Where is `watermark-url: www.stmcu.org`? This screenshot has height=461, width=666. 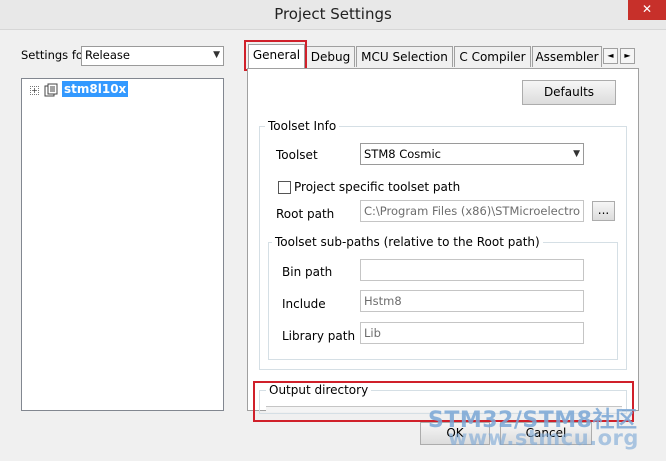
watermark-url: www.stmcu.org is located at coordinates (543, 438).